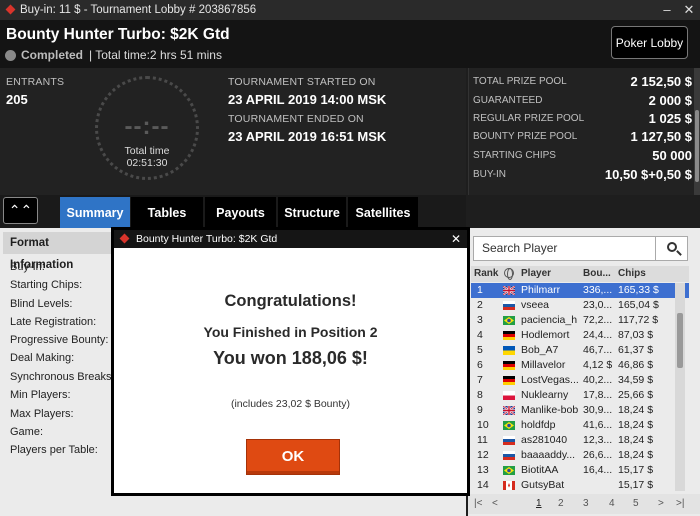 The height and width of the screenshot is (516, 700). Describe the element at coordinates (632, 273) in the screenshot. I see `column-chips: Chips` at that location.